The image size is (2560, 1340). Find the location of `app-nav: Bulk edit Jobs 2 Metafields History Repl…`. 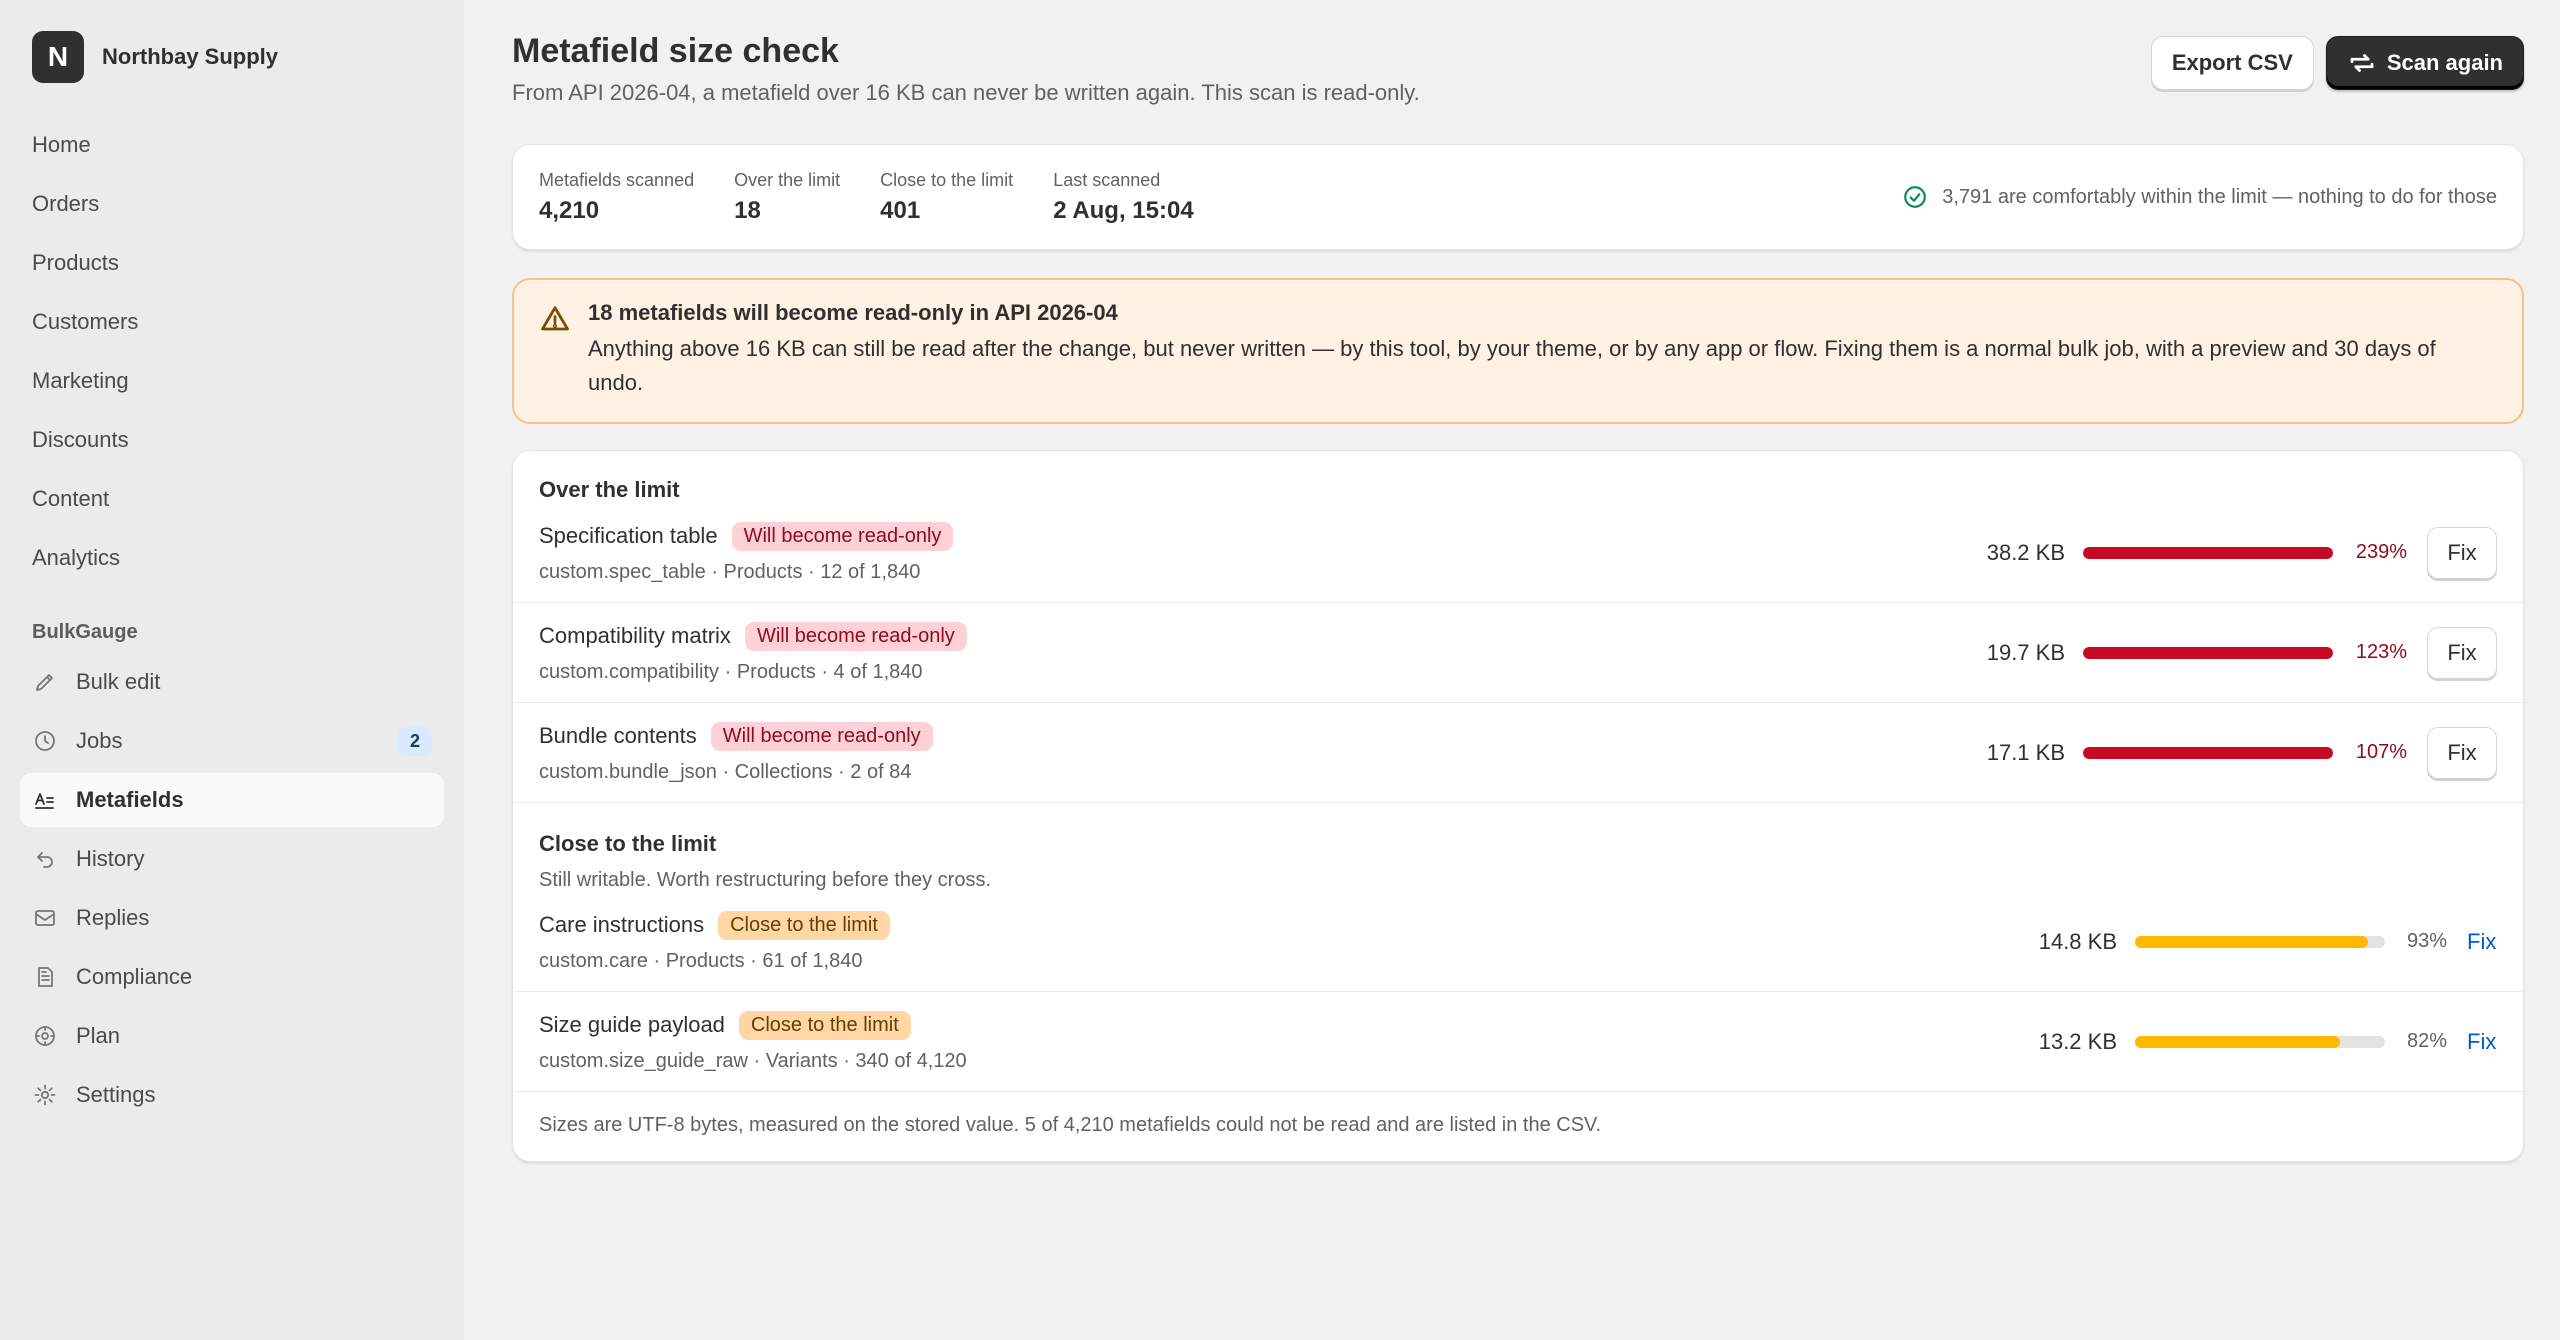

app-nav: Bulk edit Jobs 2 Metafields History Repl… is located at coordinates (232, 888).